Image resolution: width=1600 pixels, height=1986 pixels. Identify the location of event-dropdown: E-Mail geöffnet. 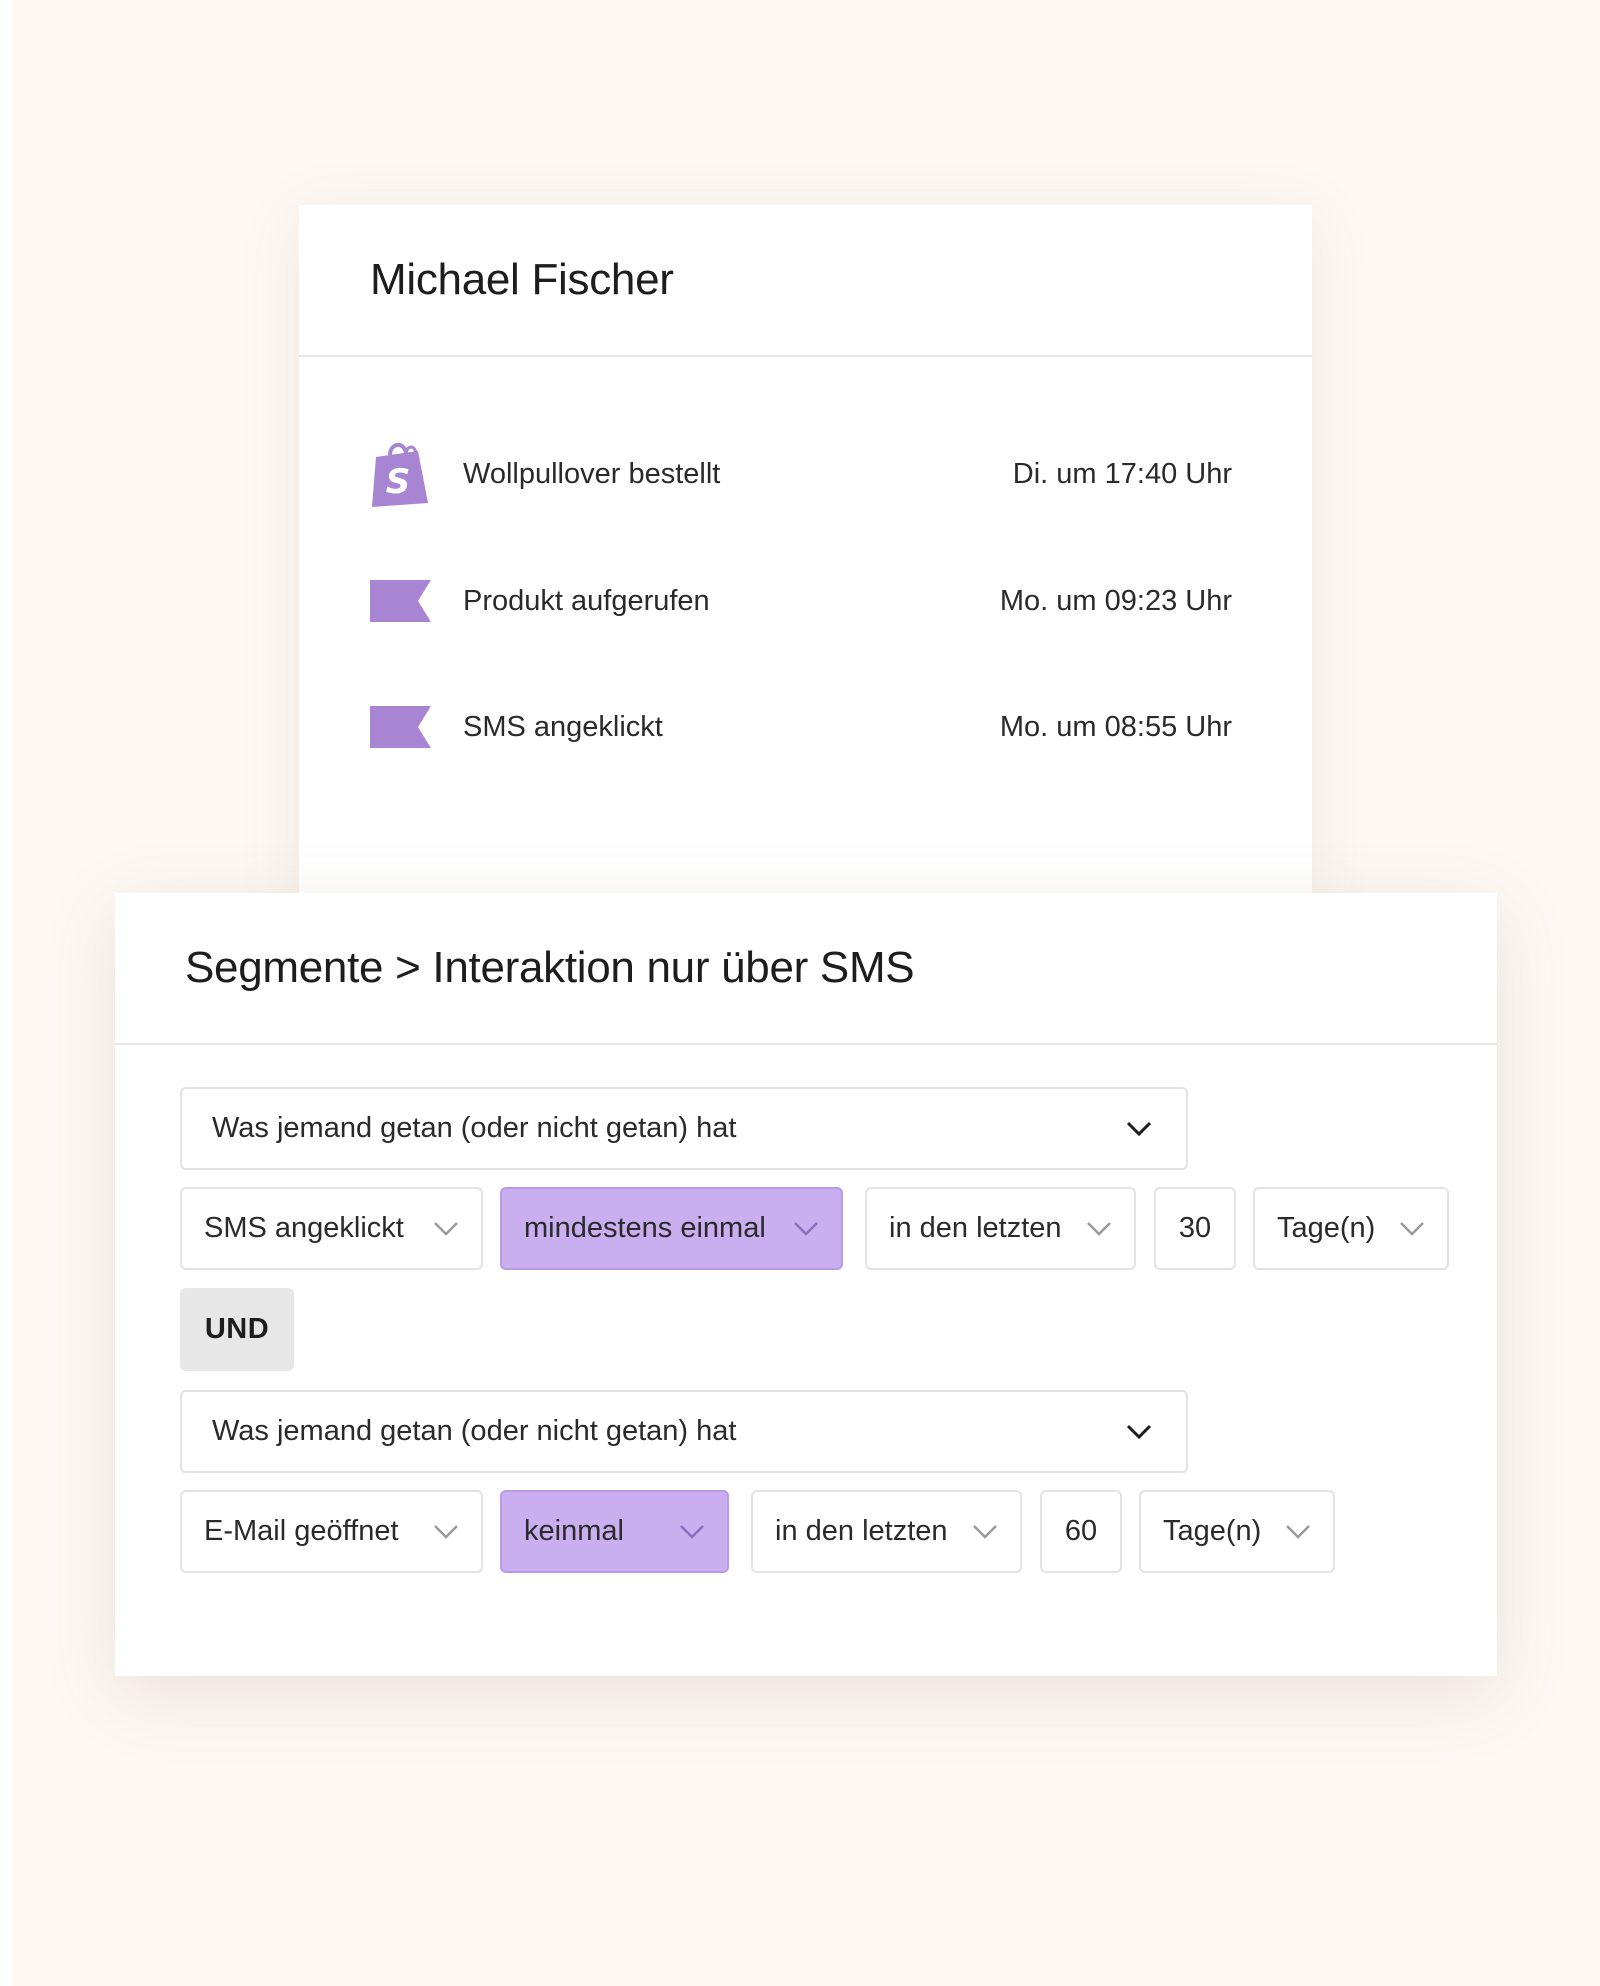
(331, 1531).